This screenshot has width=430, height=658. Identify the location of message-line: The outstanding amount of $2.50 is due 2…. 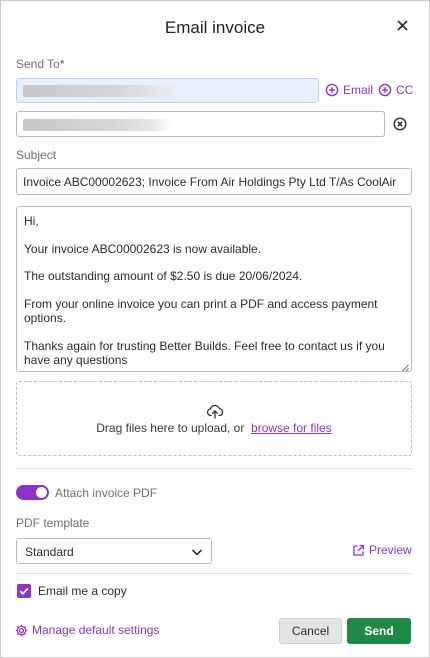
(163, 276).